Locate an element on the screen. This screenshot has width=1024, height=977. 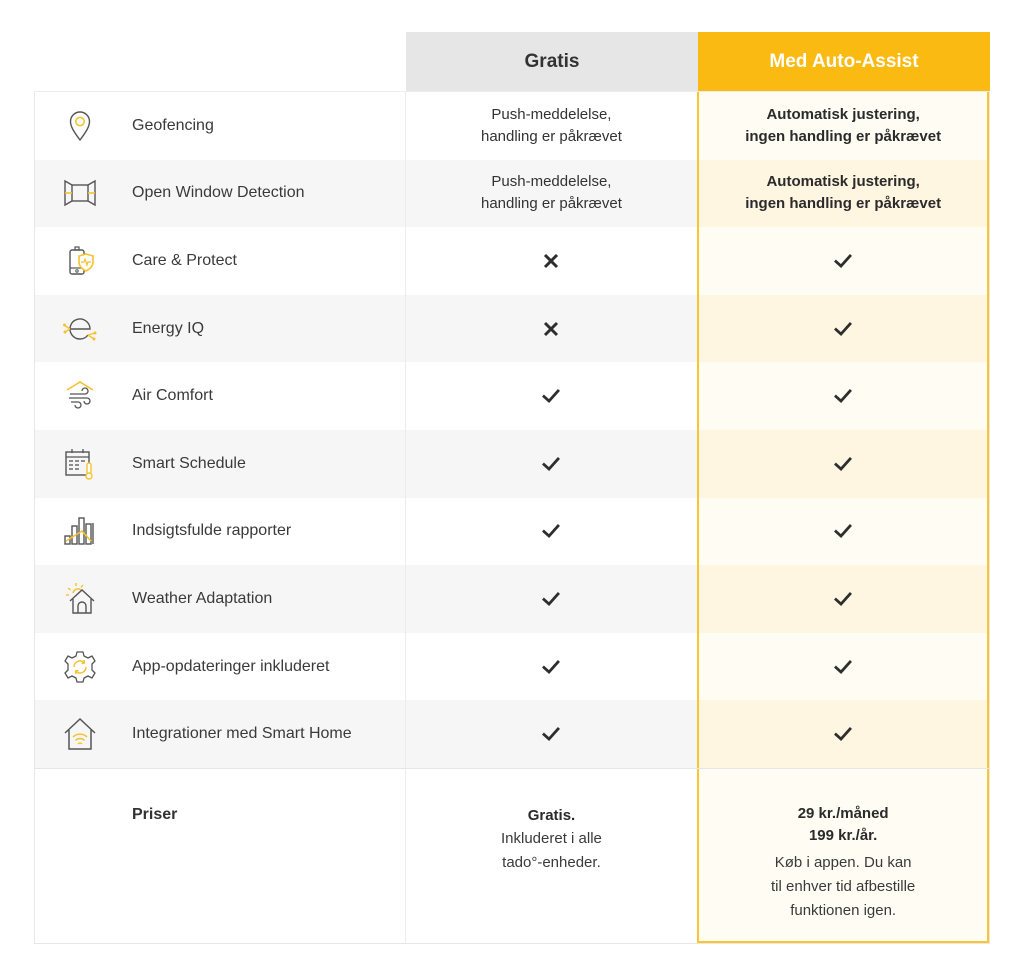
table-header: Gratis Med Auto-Assist is located at coordinates (512, 61).